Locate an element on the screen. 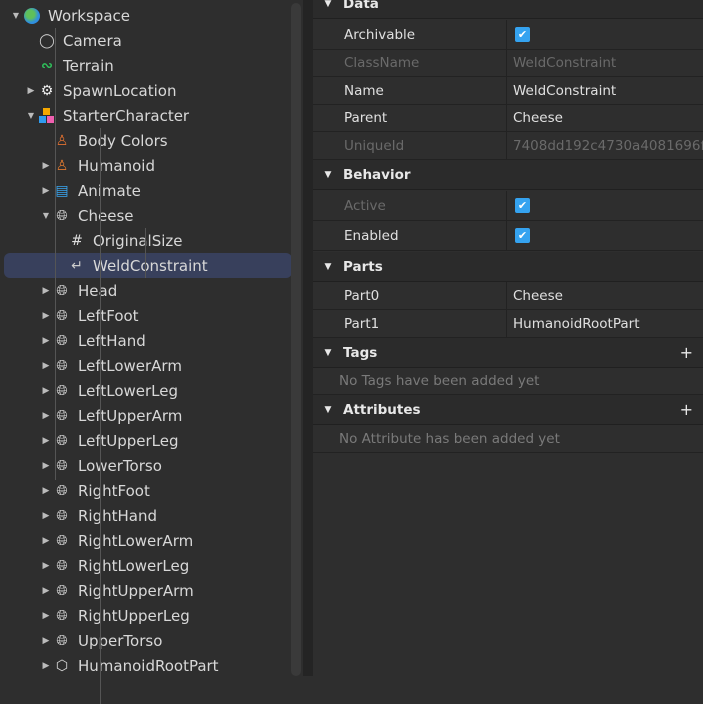 The height and width of the screenshot is (704, 703). add-attributes-button: + is located at coordinates (686, 409).